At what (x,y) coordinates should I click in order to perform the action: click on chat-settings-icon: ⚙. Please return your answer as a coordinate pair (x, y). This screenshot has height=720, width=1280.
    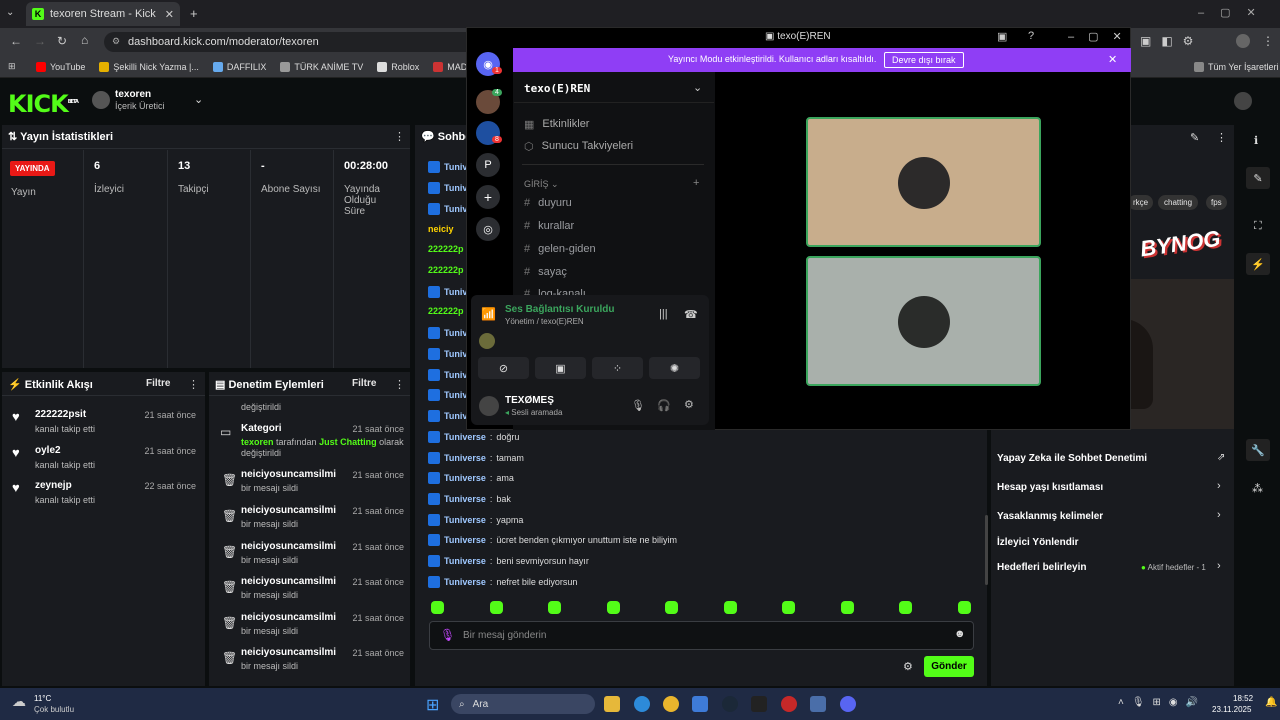
    Looking at the image, I should click on (908, 666).